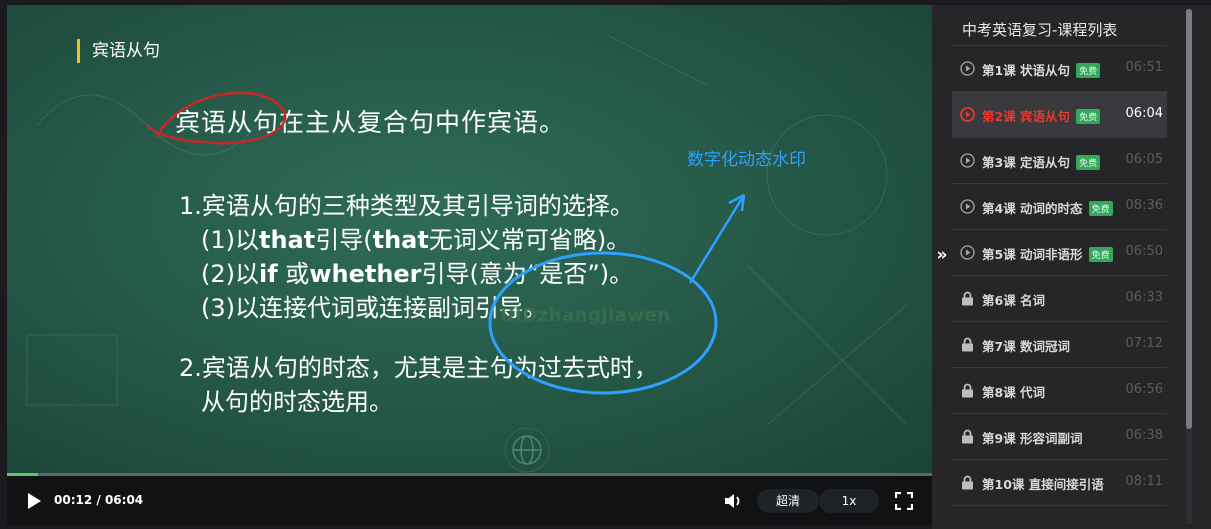  Describe the element at coordinates (849, 501) in the screenshot. I see `speed-button: 1x` at that location.